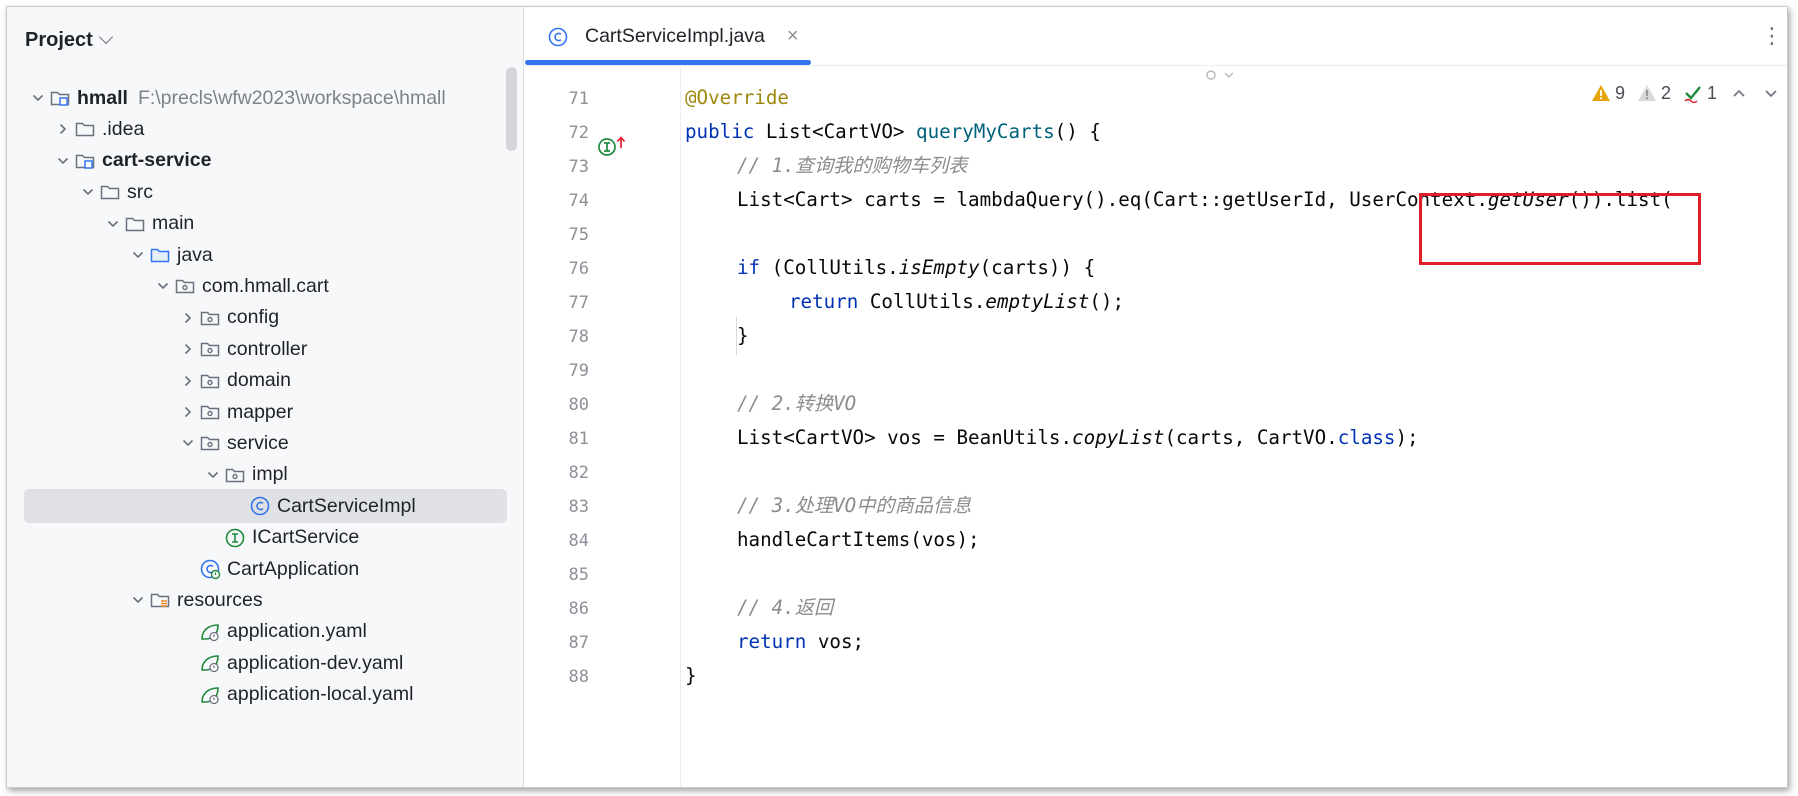  Describe the element at coordinates (160, 255) in the screenshot. I see `source-folder-icon` at that location.